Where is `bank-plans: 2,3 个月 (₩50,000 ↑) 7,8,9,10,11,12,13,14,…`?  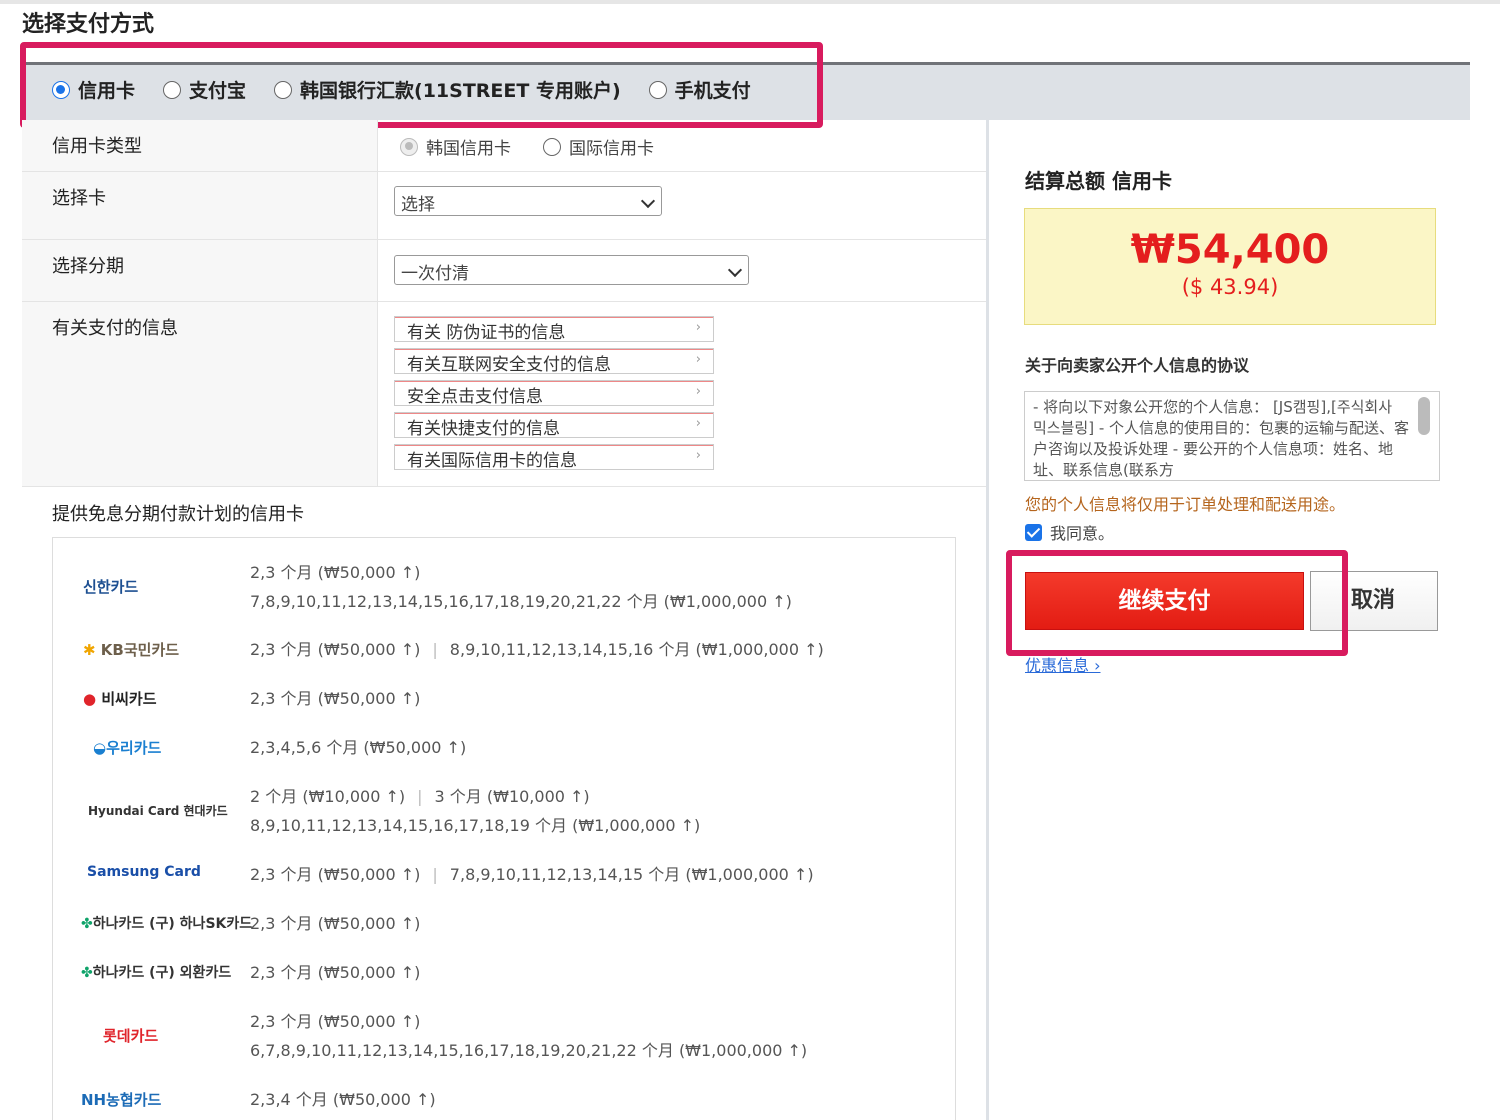
bank-plans: 2,3 个月 (₩50,000 ↑) 7,8,9,10,11,12,13,14,… is located at coordinates (521, 587).